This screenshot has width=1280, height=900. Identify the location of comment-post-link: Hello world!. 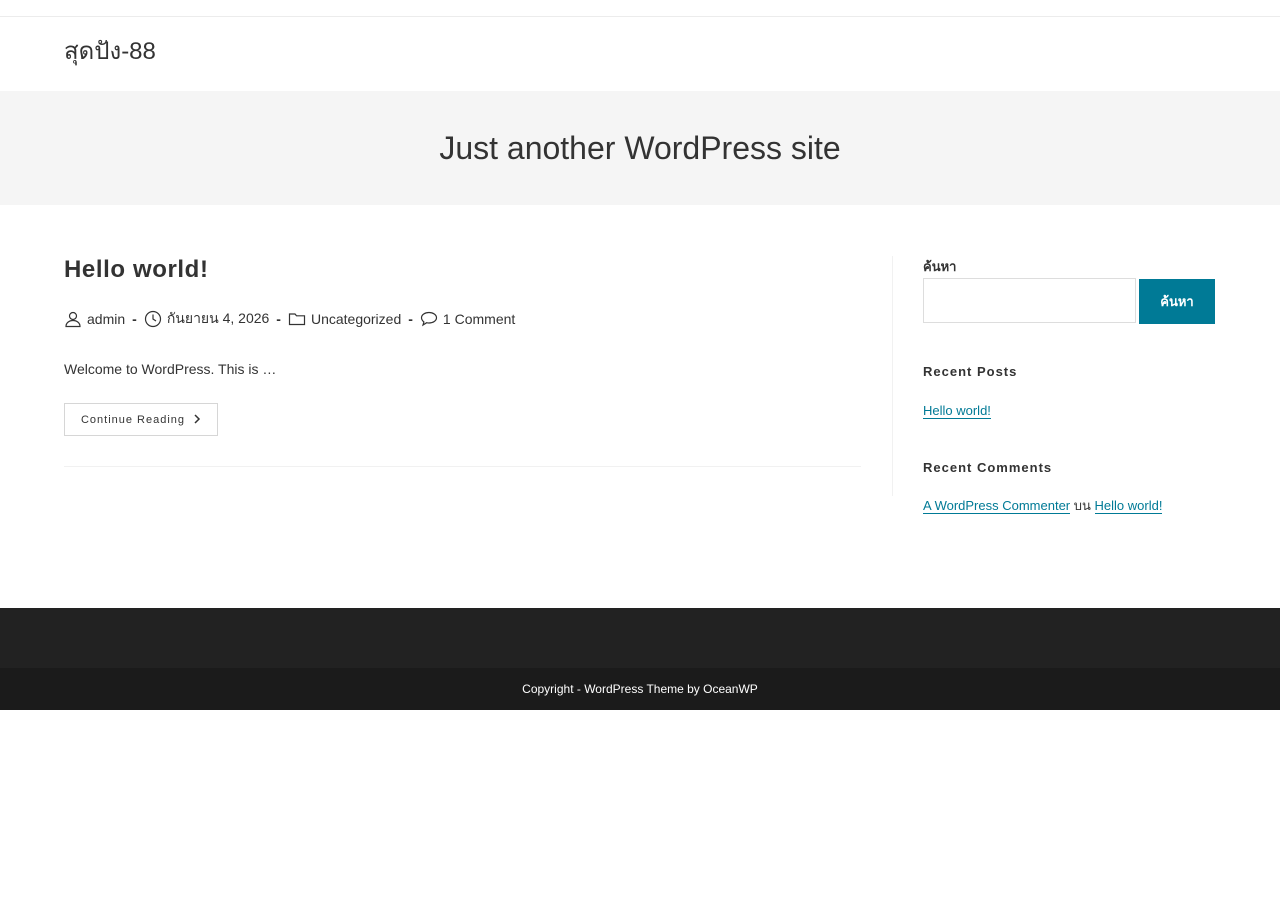
(1128, 506).